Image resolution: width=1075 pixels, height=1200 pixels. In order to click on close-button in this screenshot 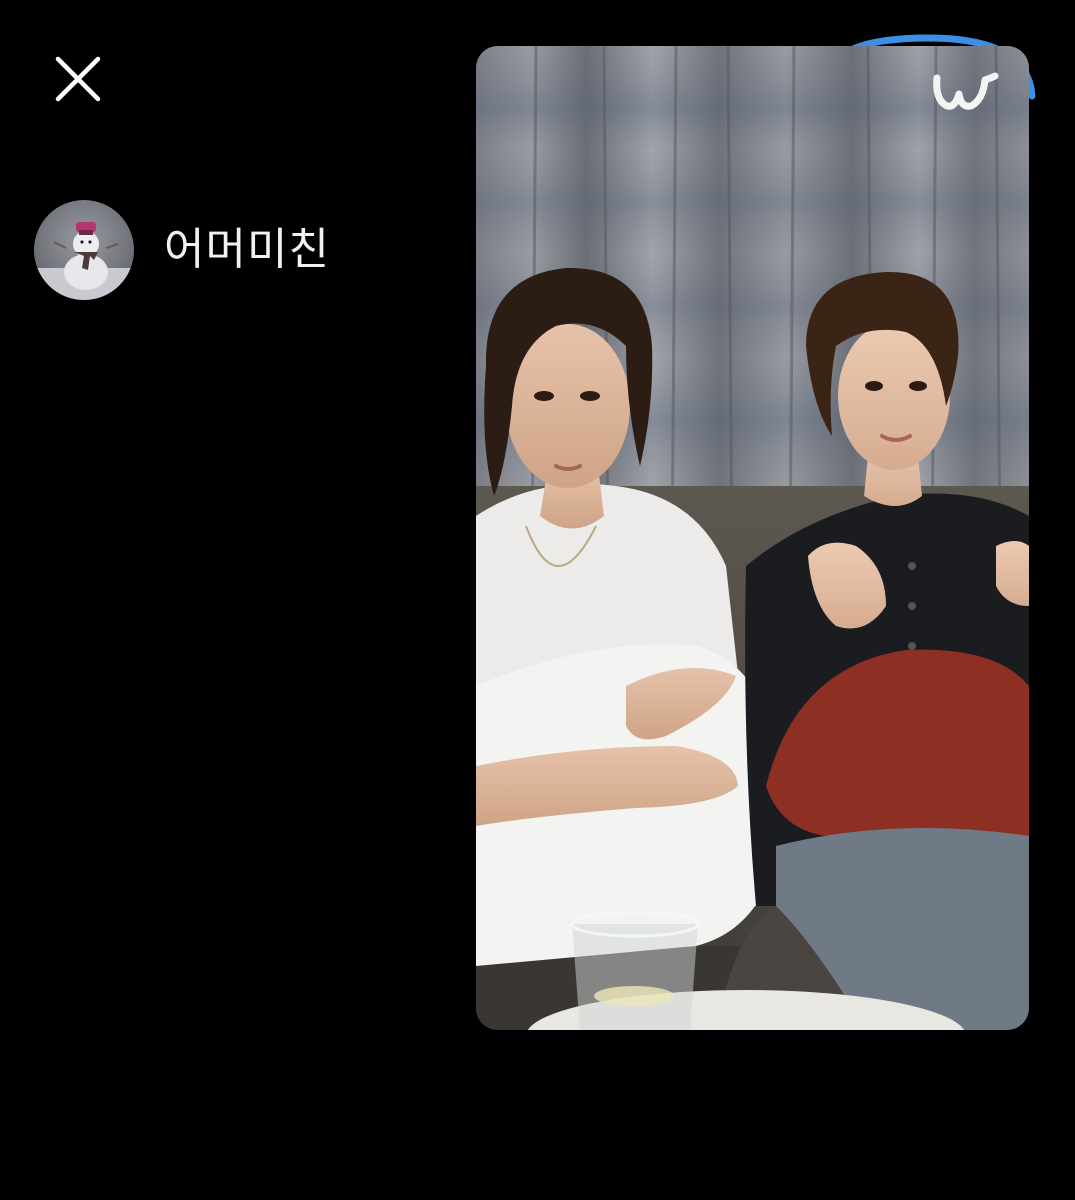, I will do `click(78, 79)`.